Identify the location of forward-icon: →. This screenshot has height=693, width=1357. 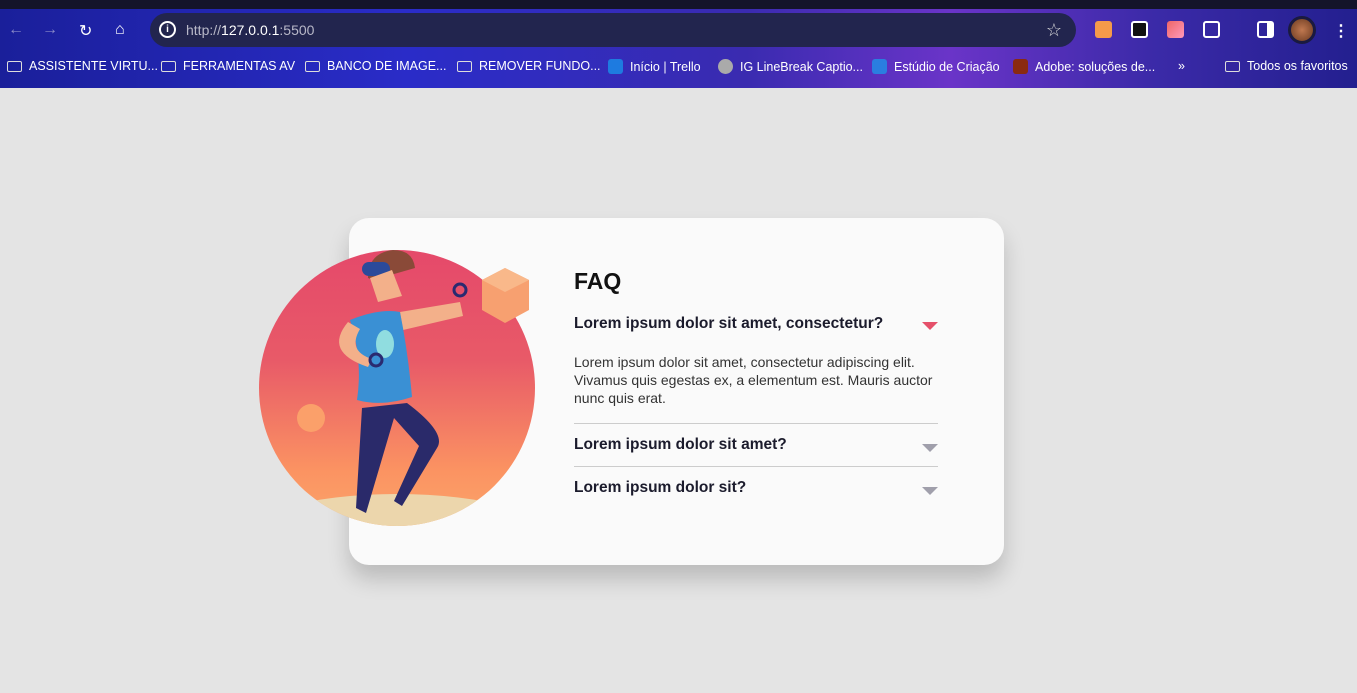
(50, 30).